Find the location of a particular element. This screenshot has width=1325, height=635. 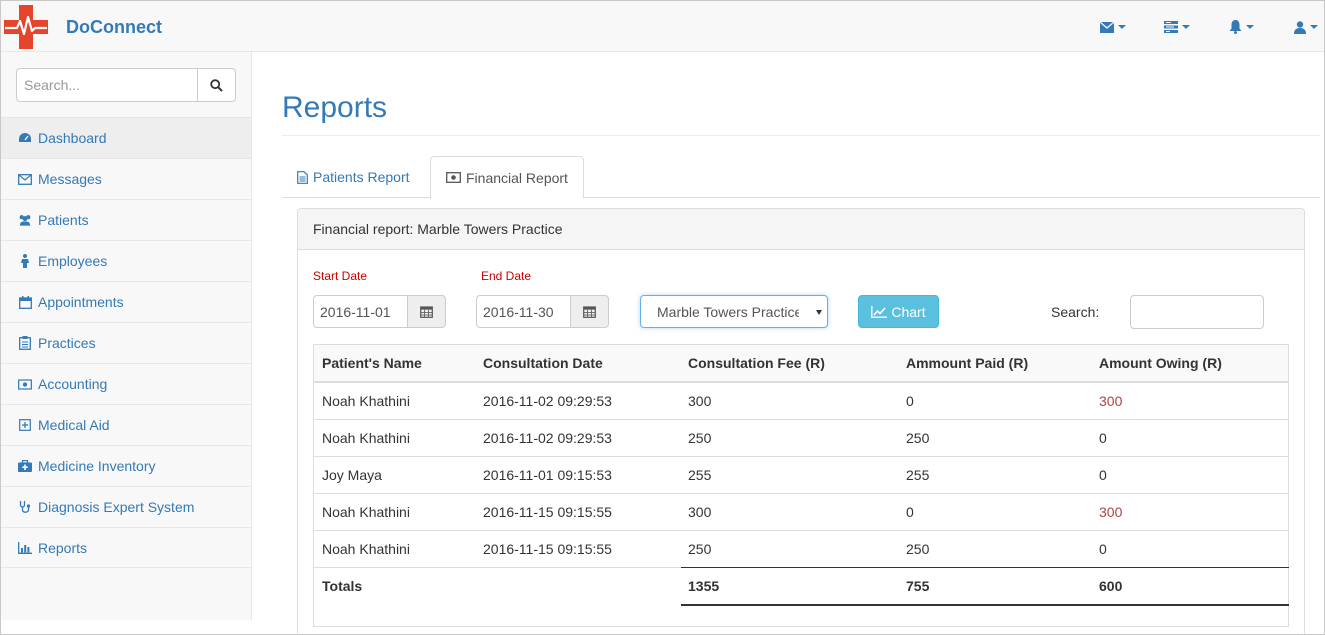

sidebar-item-practices: Practices is located at coordinates (126, 342).